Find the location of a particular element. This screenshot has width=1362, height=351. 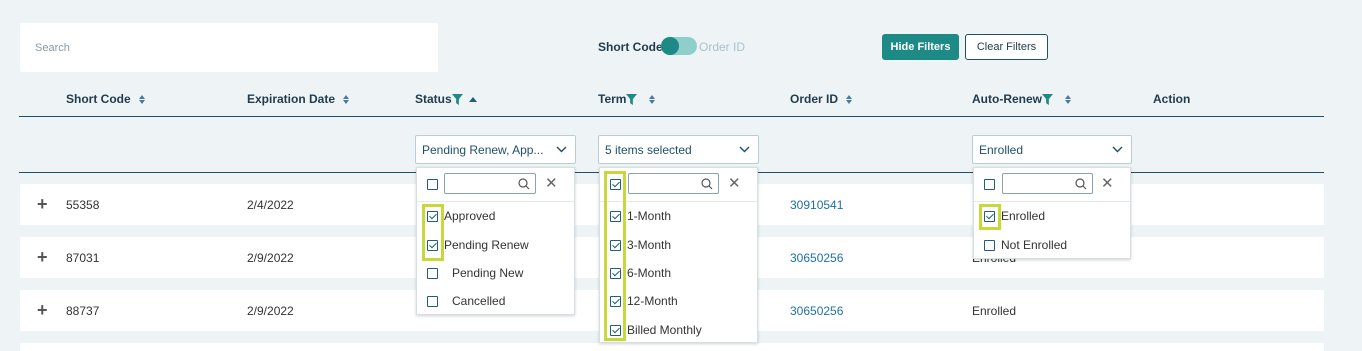

column-label-expiration-date: Expiration Date is located at coordinates (291, 99).